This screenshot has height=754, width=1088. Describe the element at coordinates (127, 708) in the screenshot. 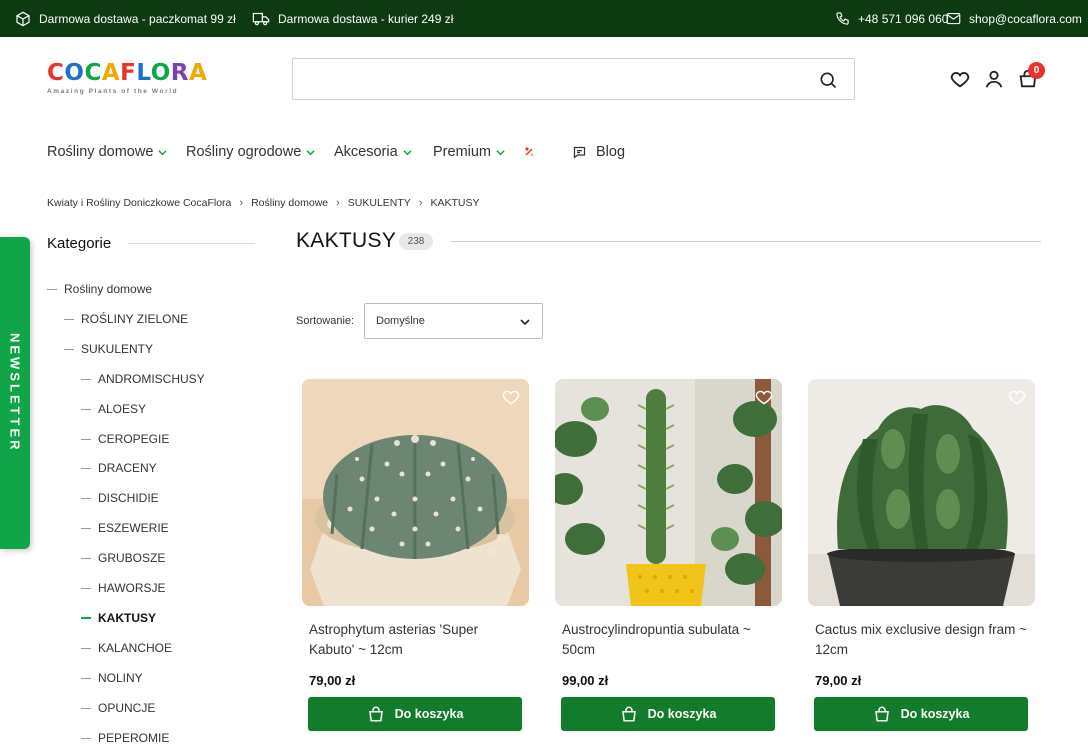

I see `category-label: OPUNCJE` at that location.